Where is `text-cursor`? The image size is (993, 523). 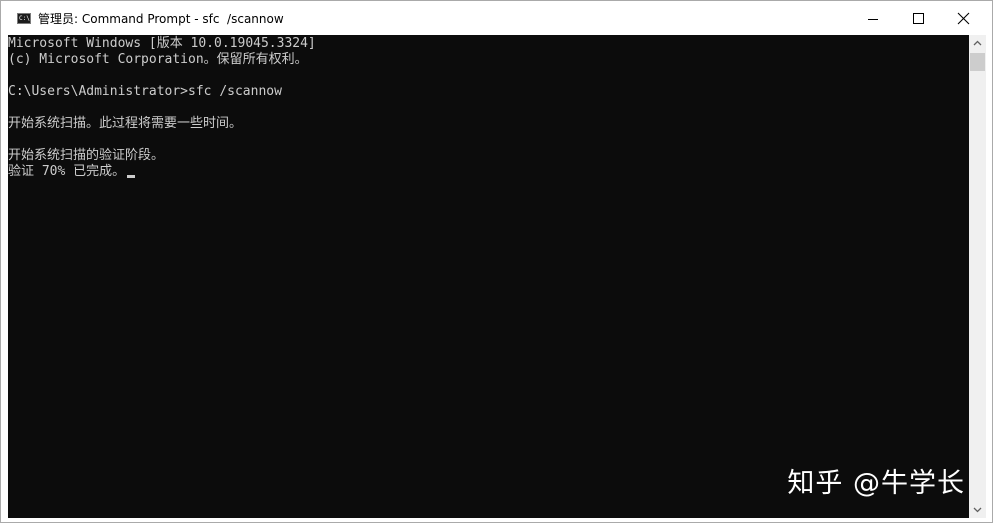 text-cursor is located at coordinates (131, 176).